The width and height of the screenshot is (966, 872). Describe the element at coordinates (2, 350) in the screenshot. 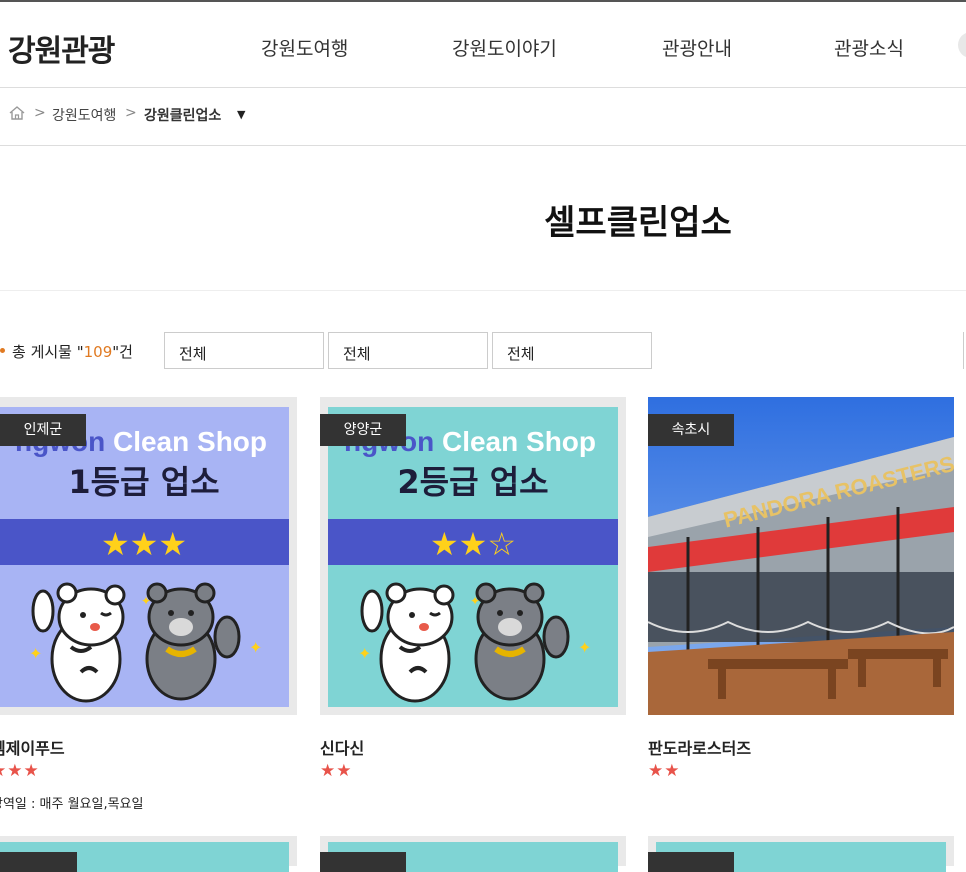

I see `bullet-icon` at that location.